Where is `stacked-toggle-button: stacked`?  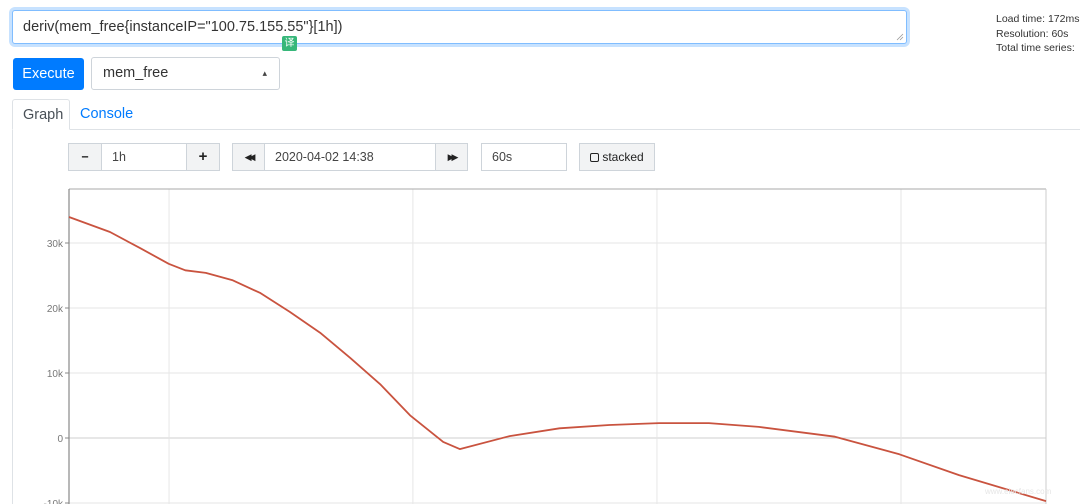
stacked-toggle-button: stacked is located at coordinates (617, 157).